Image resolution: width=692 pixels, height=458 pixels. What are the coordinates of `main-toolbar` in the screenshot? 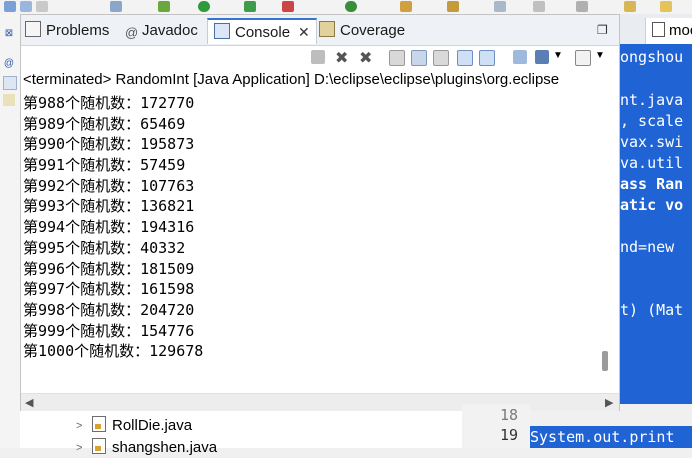 It's located at (346, 7).